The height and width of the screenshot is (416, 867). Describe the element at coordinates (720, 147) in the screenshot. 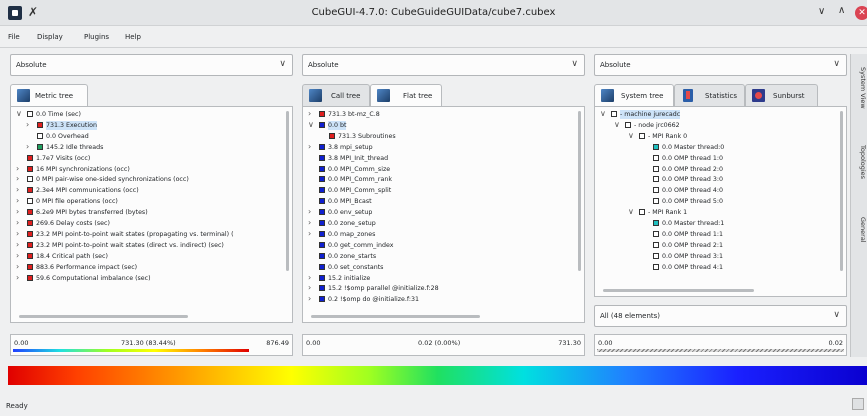

I see `tree-row: 0.0 Master thread:0` at that location.